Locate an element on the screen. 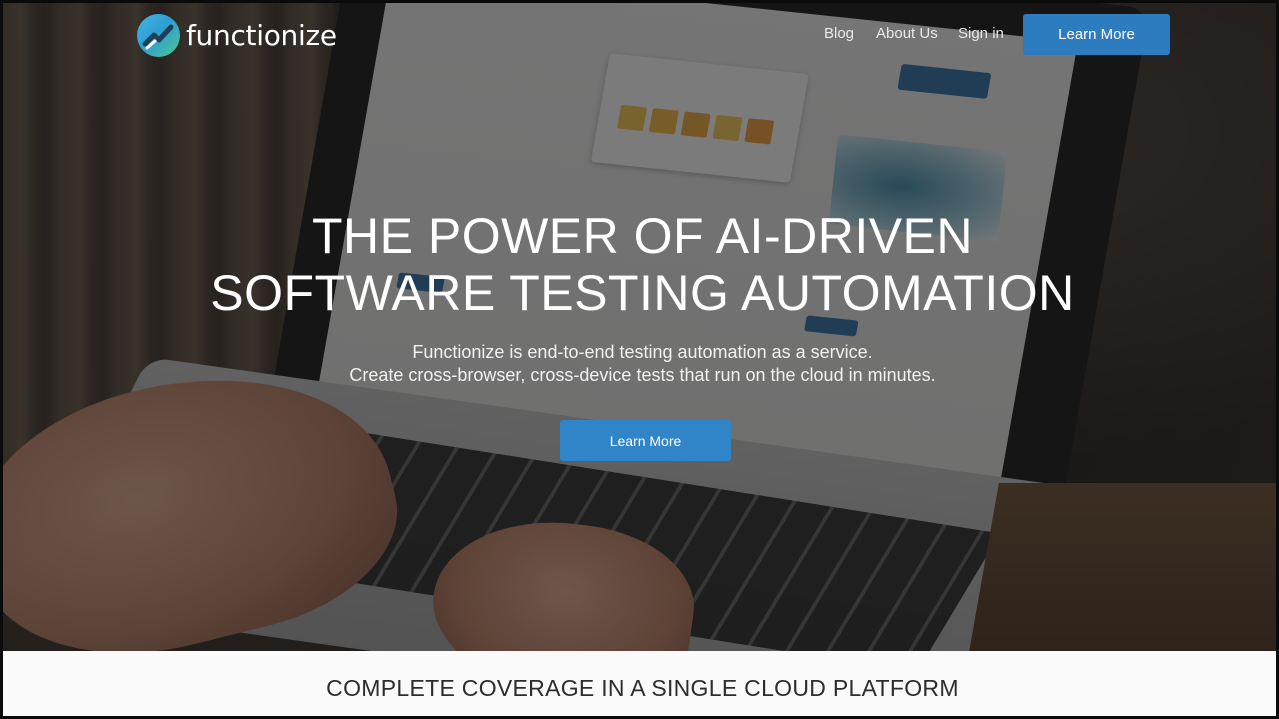 This screenshot has height=719, width=1279. hero-learn-more-label: Learn More is located at coordinates (645, 440).